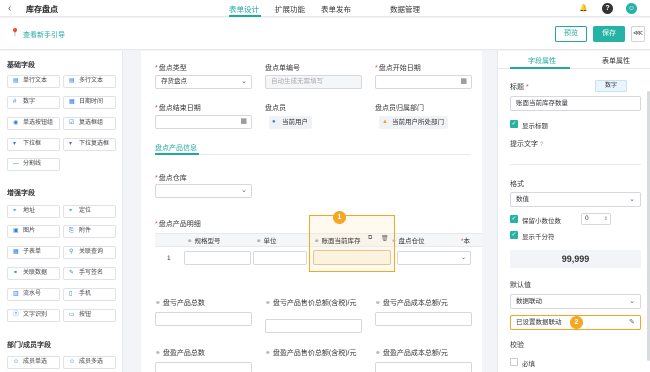 The image size is (650, 372). What do you see at coordinates (290, 9) in the screenshot?
I see `tab-extensions: 扩展功能` at bounding box center [290, 9].